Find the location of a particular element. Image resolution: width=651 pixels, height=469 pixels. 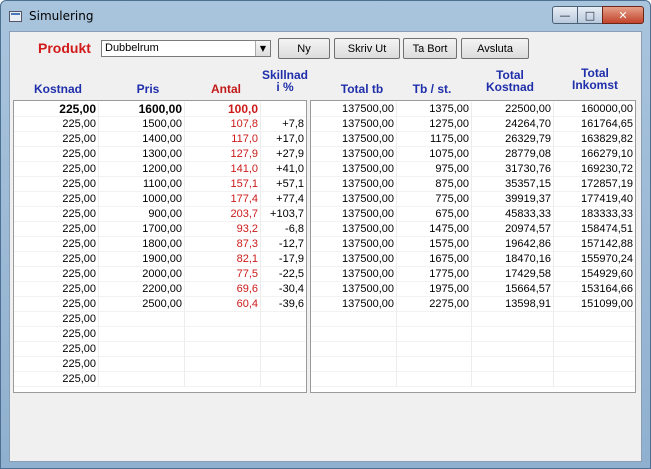

antal-cell is located at coordinates (223, 334).